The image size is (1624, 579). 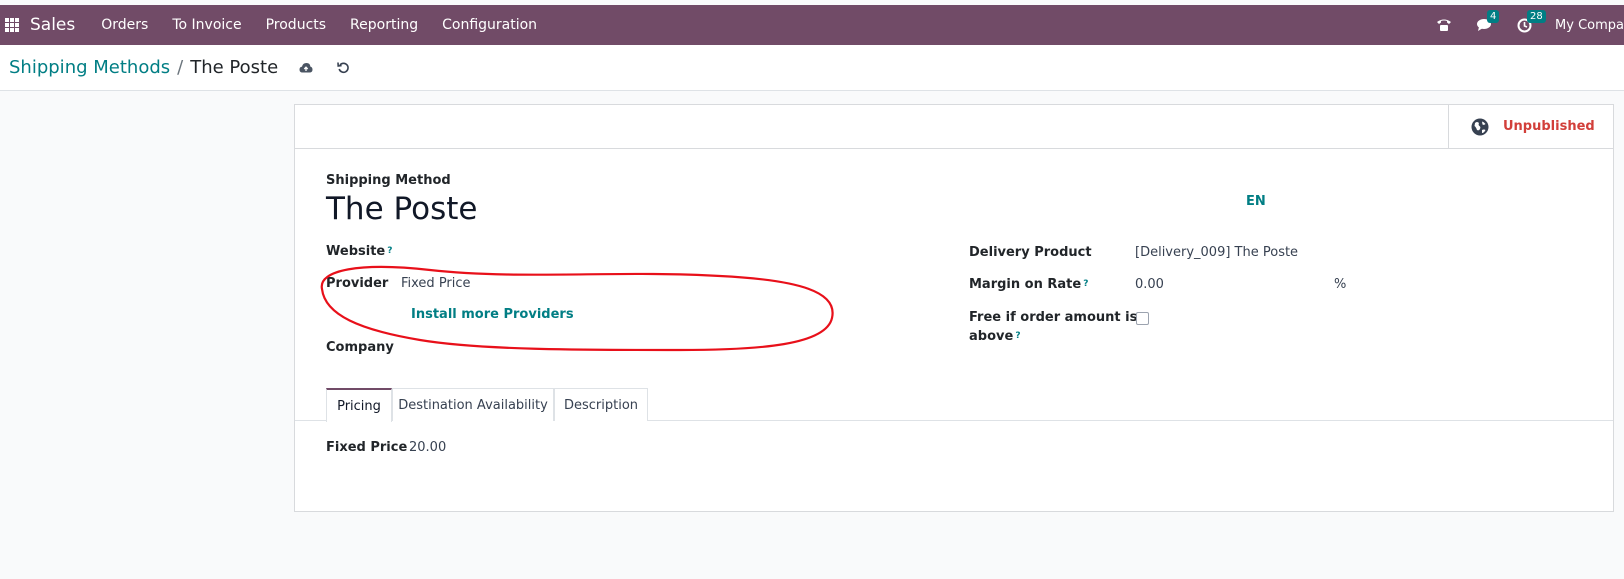 What do you see at coordinates (601, 404) in the screenshot?
I see `tab-description: Description` at bounding box center [601, 404].